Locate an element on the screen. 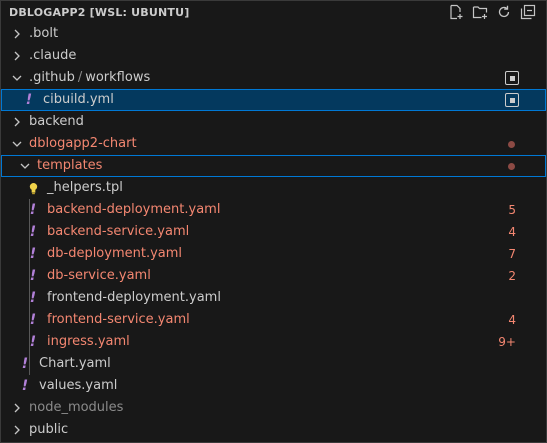  tree-item-db-deployment: ! db-deployment.yaml 7 is located at coordinates (273, 254).